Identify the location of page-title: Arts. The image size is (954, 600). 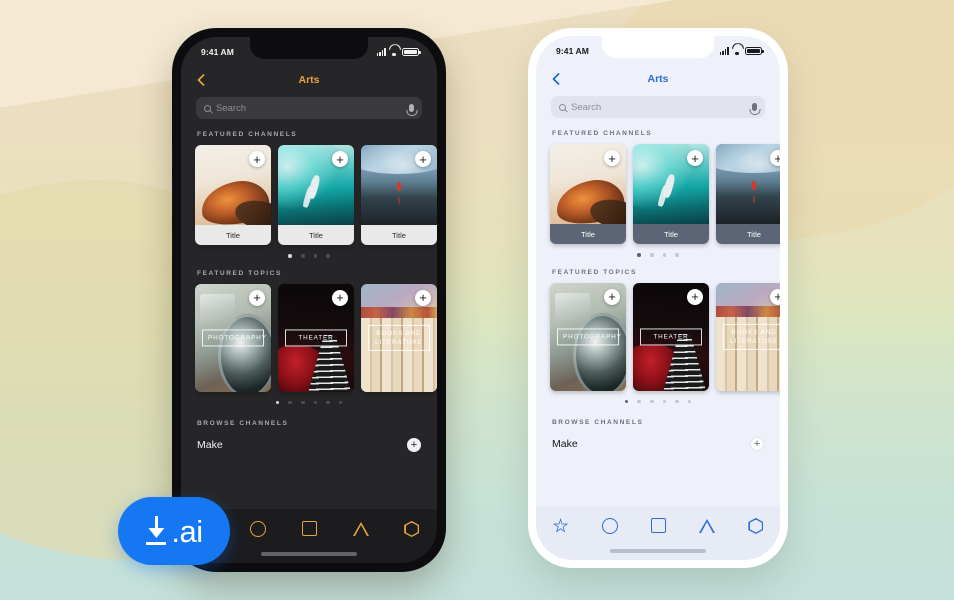
(658, 79).